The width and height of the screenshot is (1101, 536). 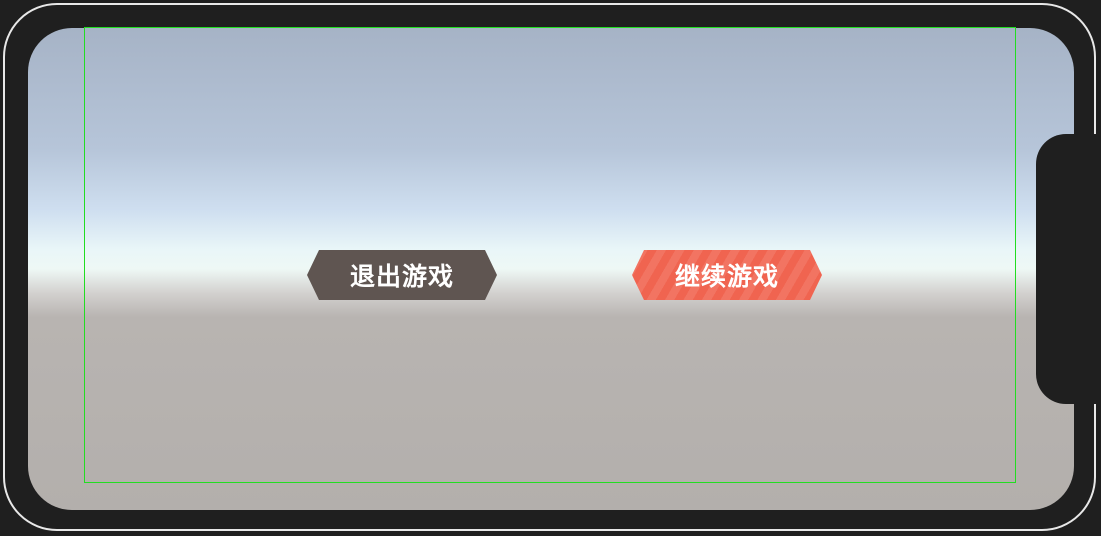 I want to click on exit-game-label: 退出游戏, so click(x=401, y=276).